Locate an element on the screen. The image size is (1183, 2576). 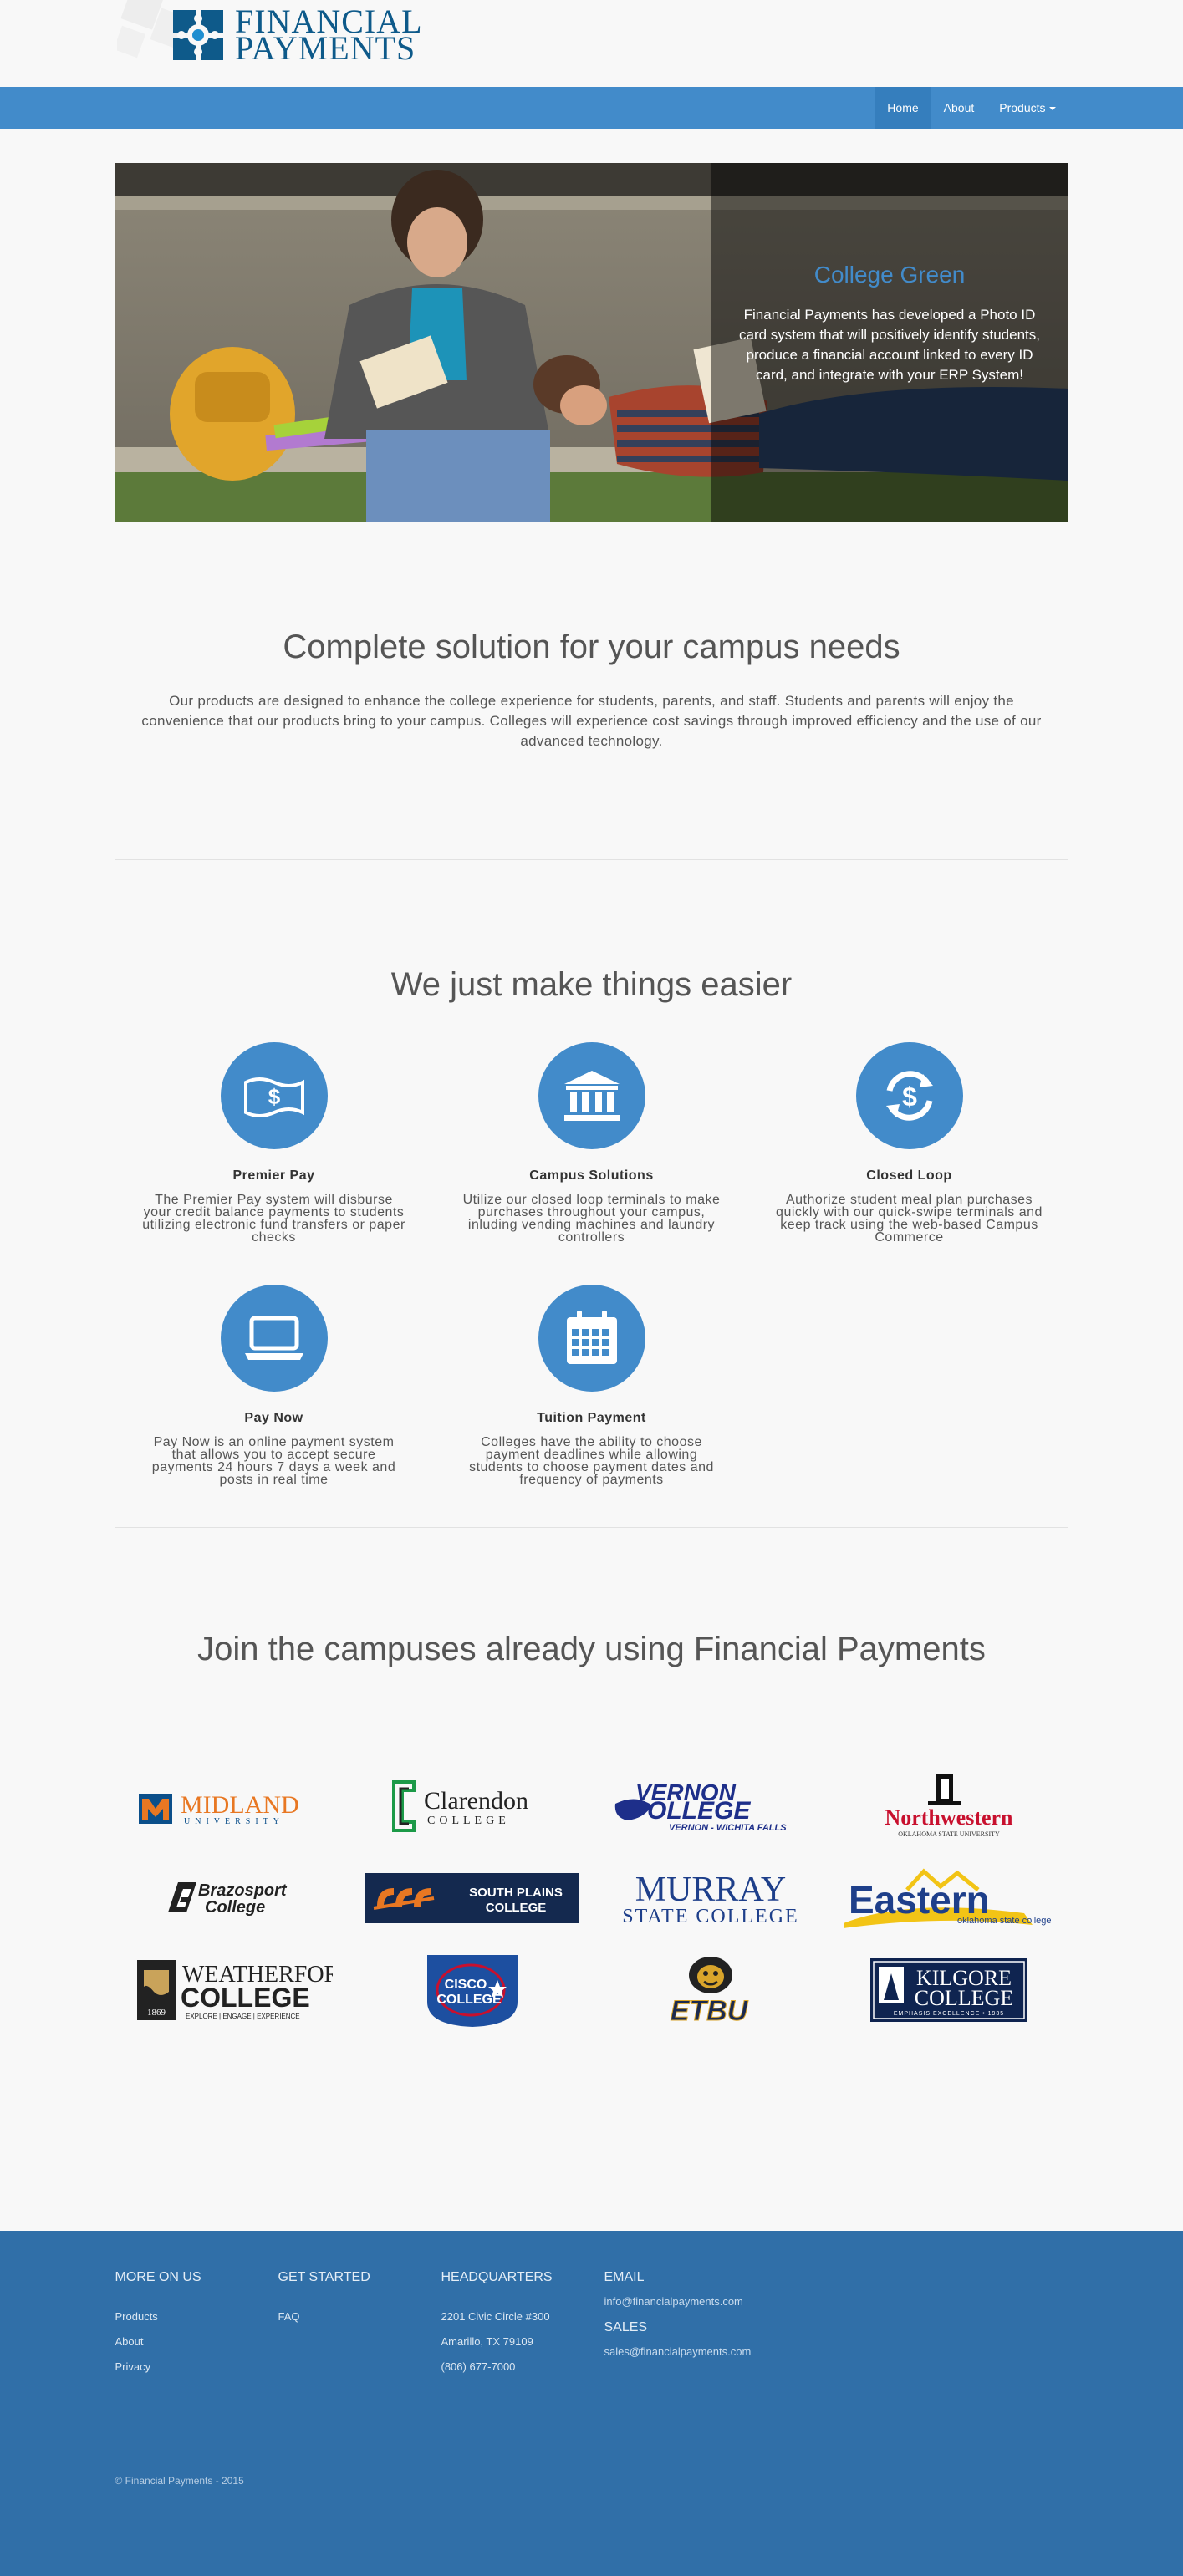
footer-col-start: GET STARTED FAQ is located at coordinates (360, 2327).